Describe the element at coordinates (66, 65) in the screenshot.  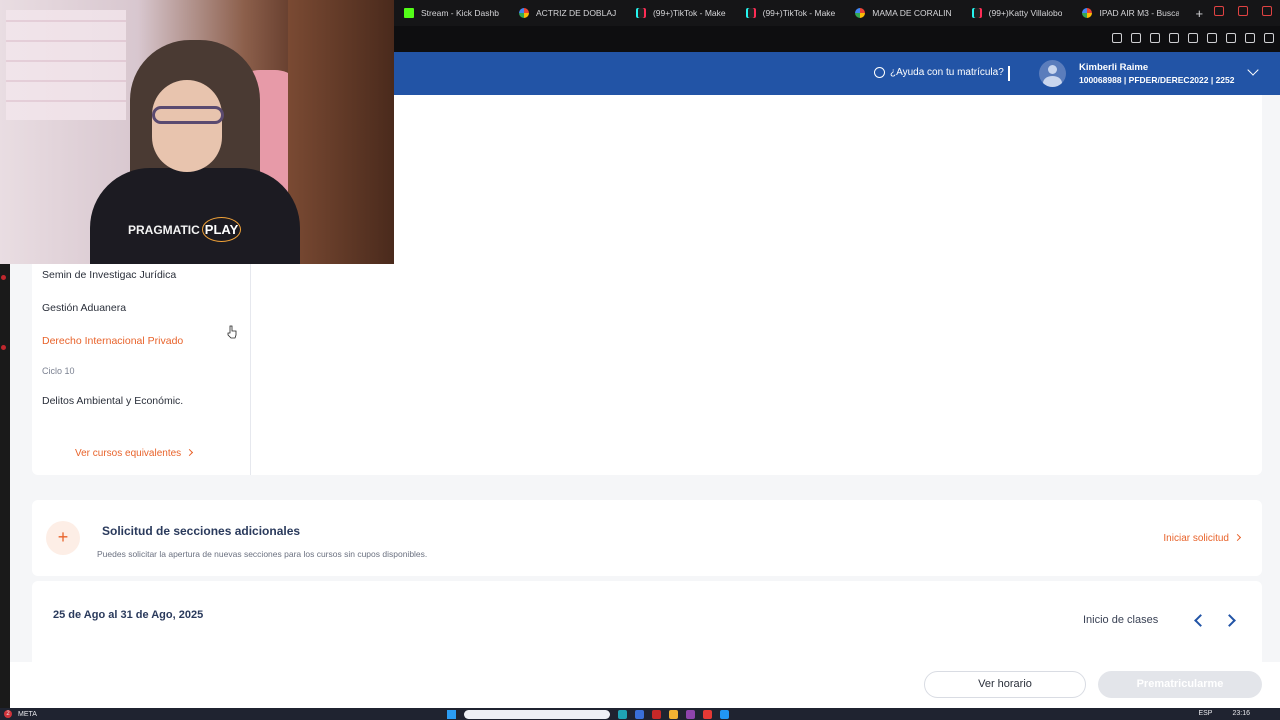
I see `wall-shelf` at that location.